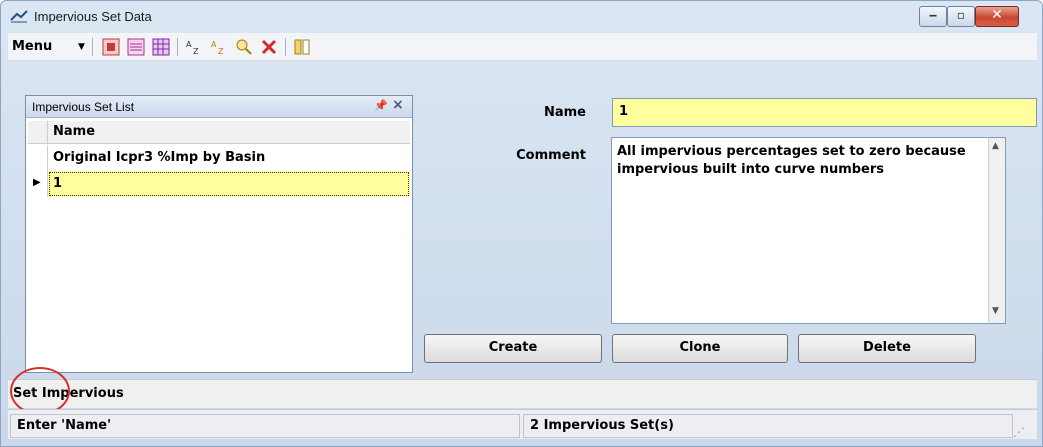 Image resolution: width=1043 pixels, height=447 pixels. I want to click on grid-header: Name, so click(219, 132).